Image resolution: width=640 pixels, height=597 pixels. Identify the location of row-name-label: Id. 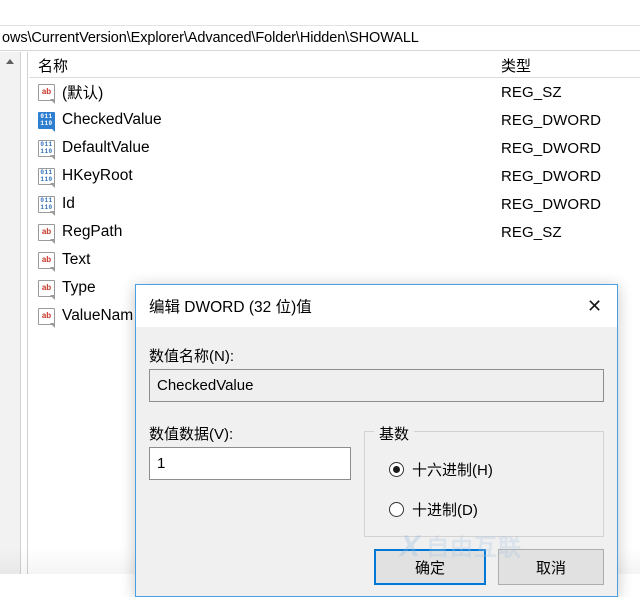
(68, 203).